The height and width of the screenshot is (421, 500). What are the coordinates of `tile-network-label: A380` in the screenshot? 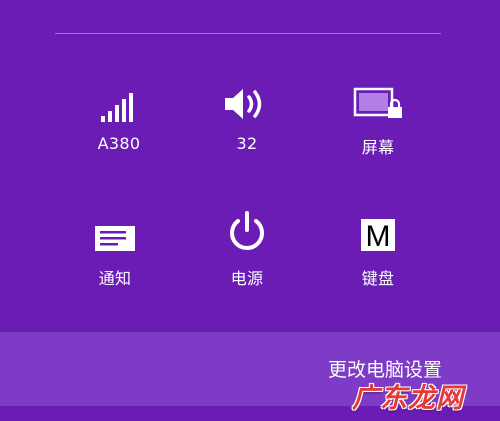 It's located at (119, 143).